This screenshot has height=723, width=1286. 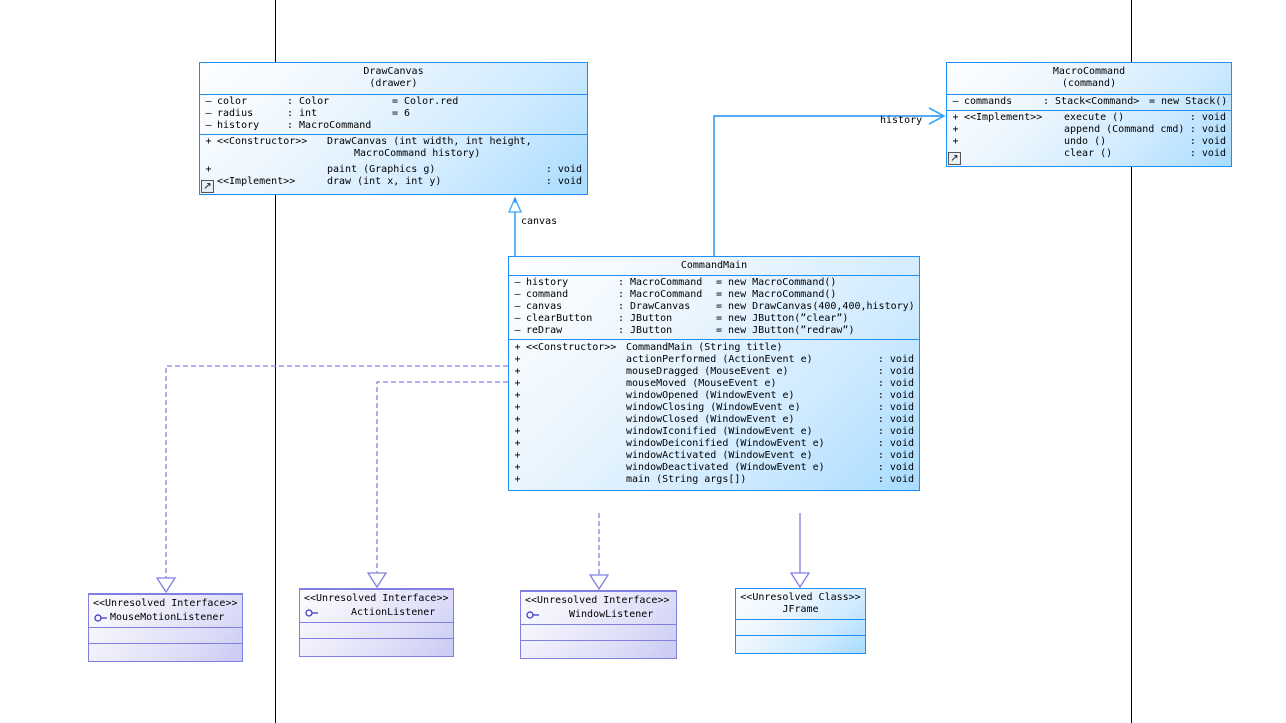 I want to click on operation-stereotype: <<Implement>>, so click(x=1003, y=117).